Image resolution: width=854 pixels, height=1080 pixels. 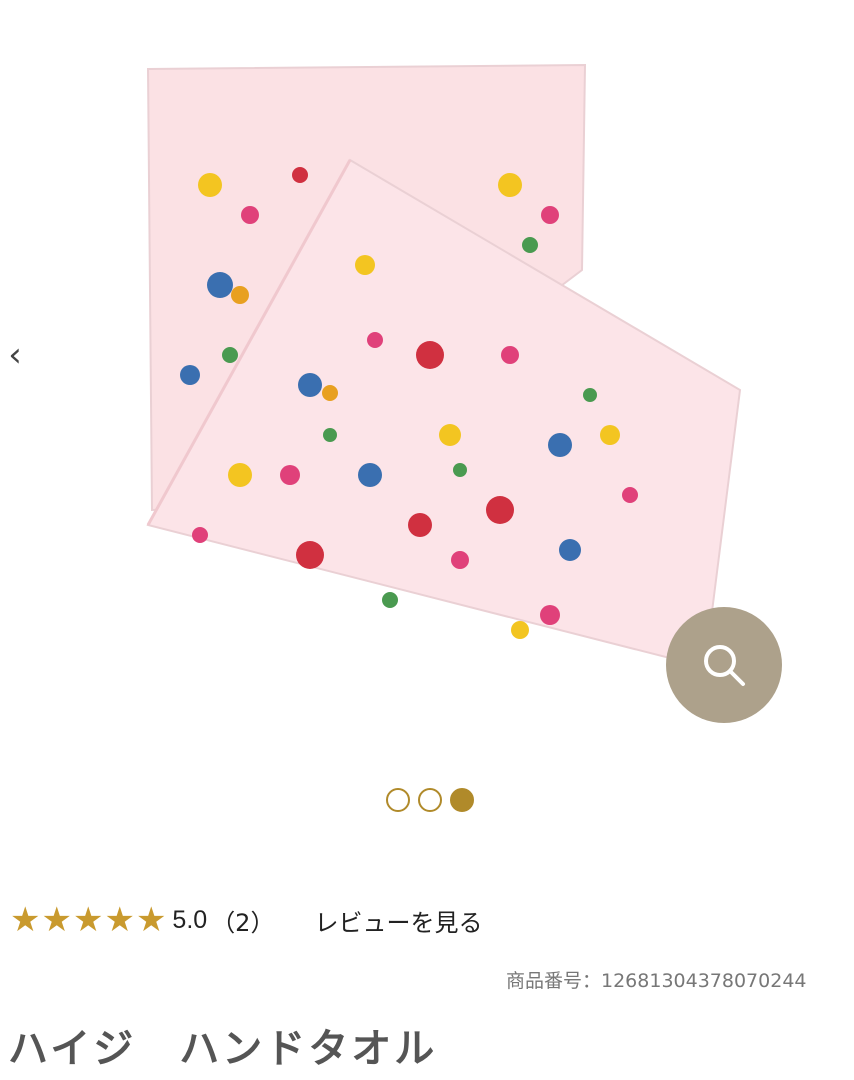 I want to click on product-title: ハイジ ハンドタオル, so click(x=223, y=1049).